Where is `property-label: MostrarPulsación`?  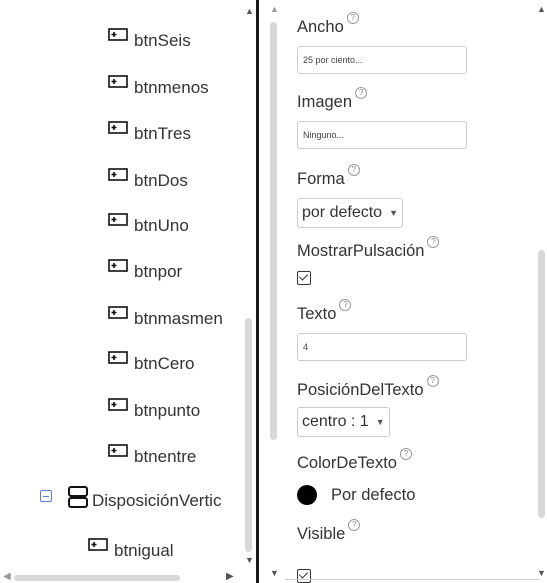 property-label: MostrarPulsación is located at coordinates (361, 251).